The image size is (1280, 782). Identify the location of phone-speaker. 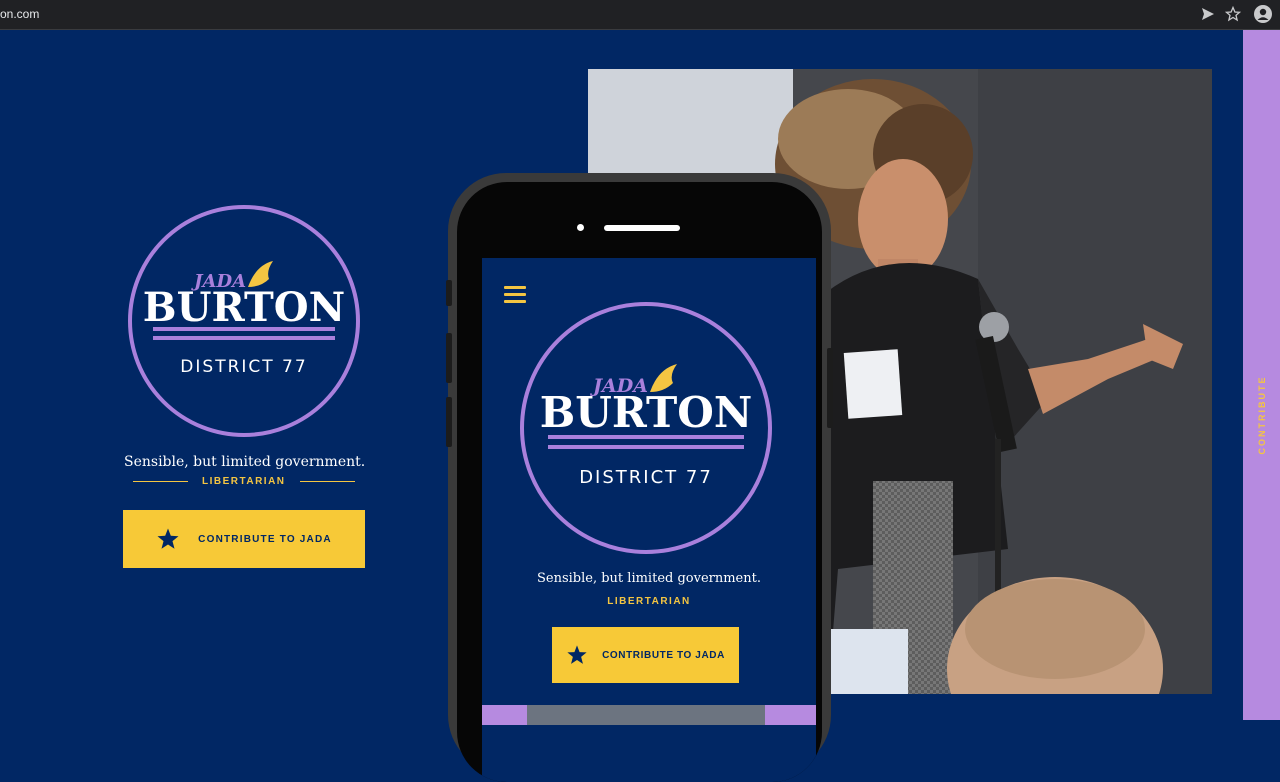
(642, 228).